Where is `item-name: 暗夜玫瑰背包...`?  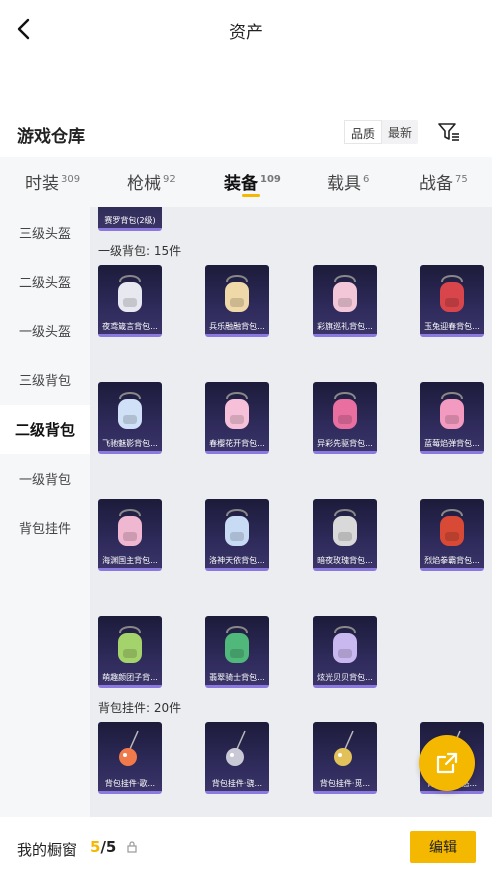
item-name: 暗夜玫瑰背包... is located at coordinates (345, 560).